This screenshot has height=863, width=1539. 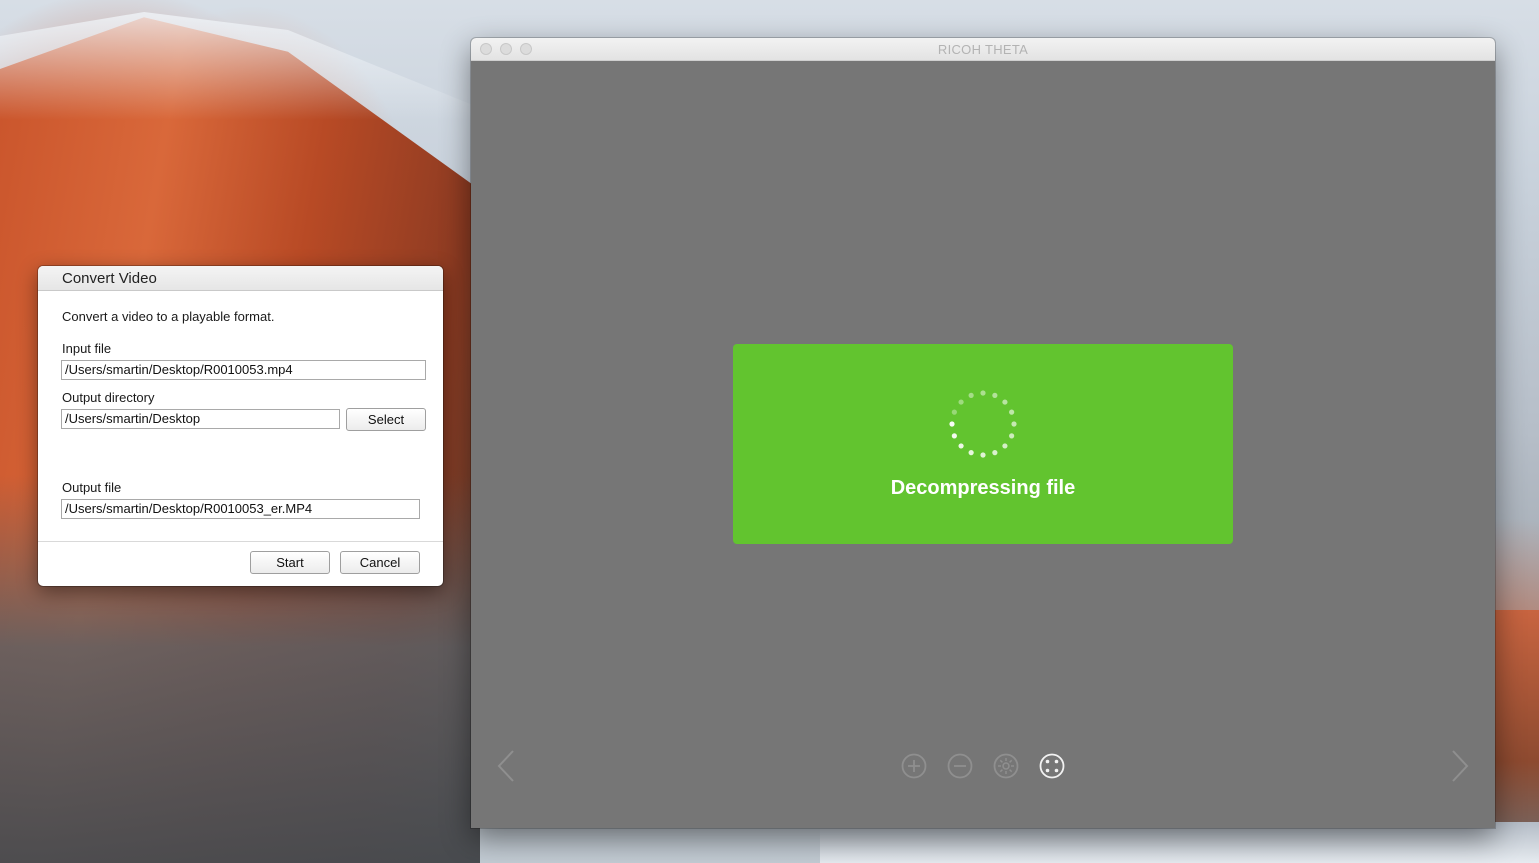 I want to click on chevron-right-icon, so click(x=1459, y=766).